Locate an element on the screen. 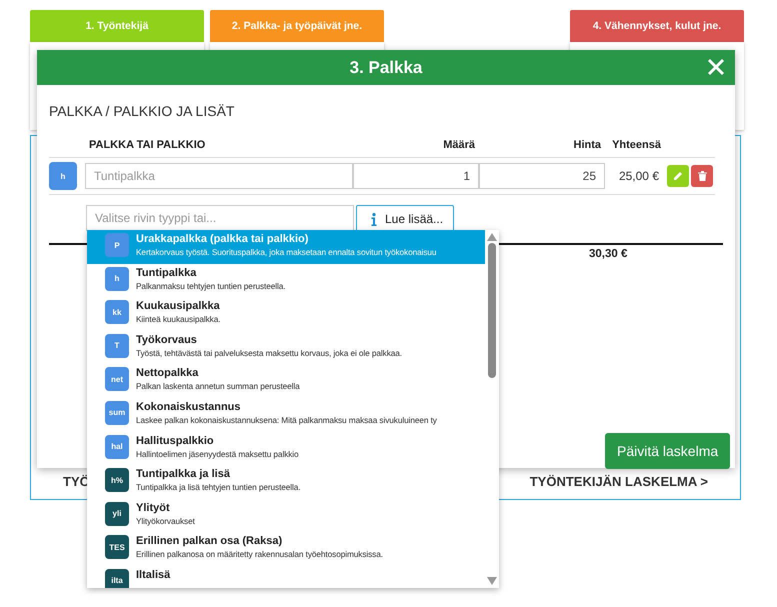  row-type-badge: h is located at coordinates (63, 176).